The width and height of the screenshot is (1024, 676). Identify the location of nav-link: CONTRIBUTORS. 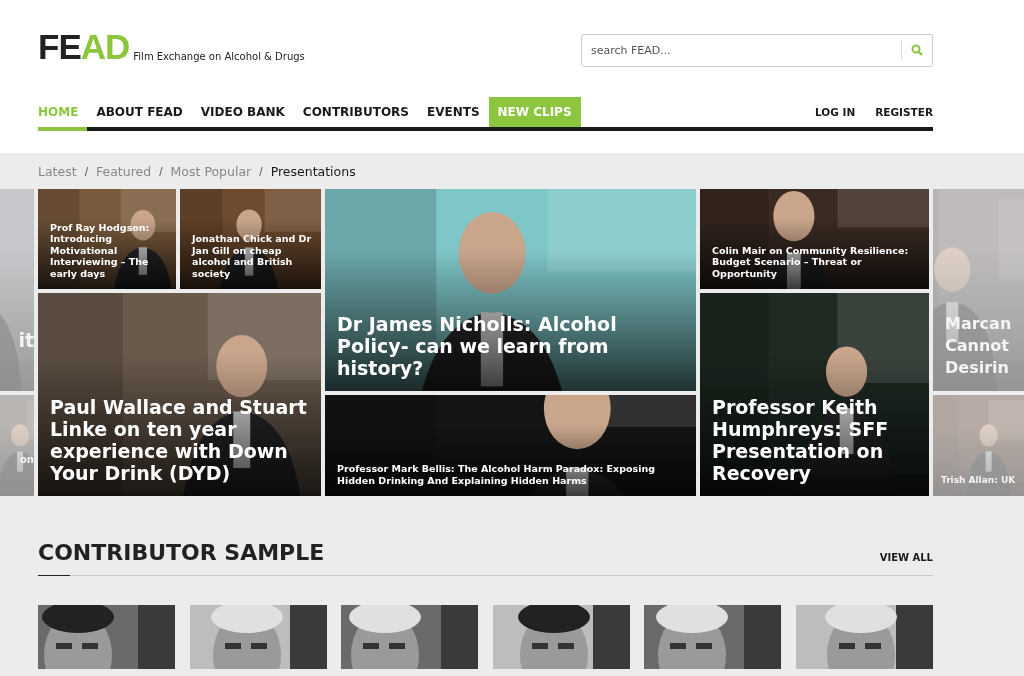
(355, 112).